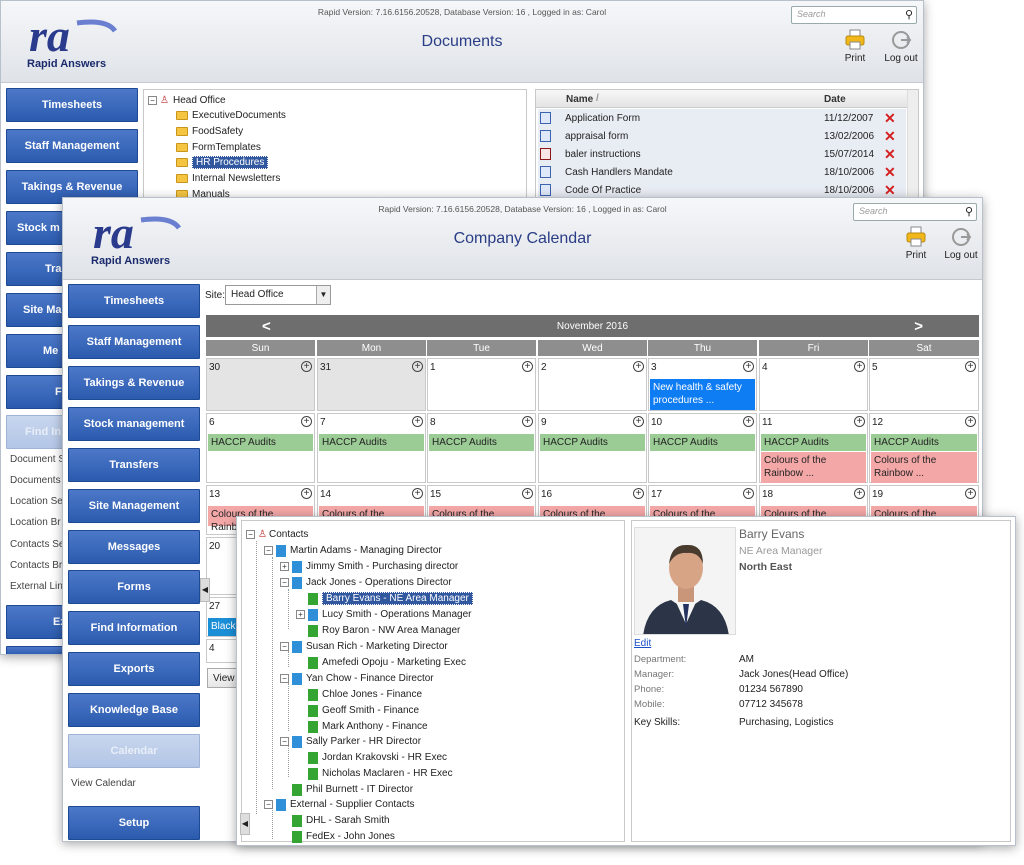  What do you see at coordinates (722, 172) in the screenshot?
I see `document-row: Cash Handlers Mandate 18/10/2006 ✕` at bounding box center [722, 172].